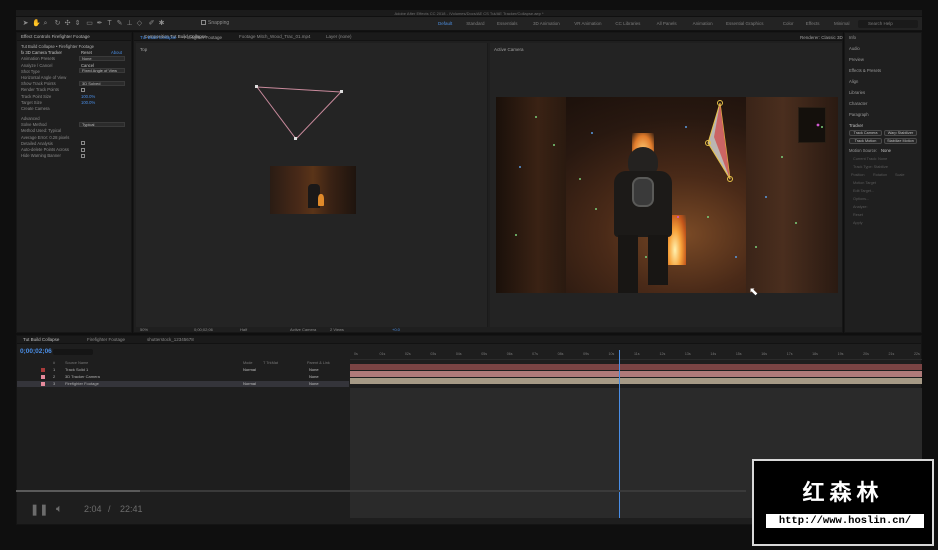  I want to click on button-warp-stabilizer: Warp Stabilizer, so click(900, 133).